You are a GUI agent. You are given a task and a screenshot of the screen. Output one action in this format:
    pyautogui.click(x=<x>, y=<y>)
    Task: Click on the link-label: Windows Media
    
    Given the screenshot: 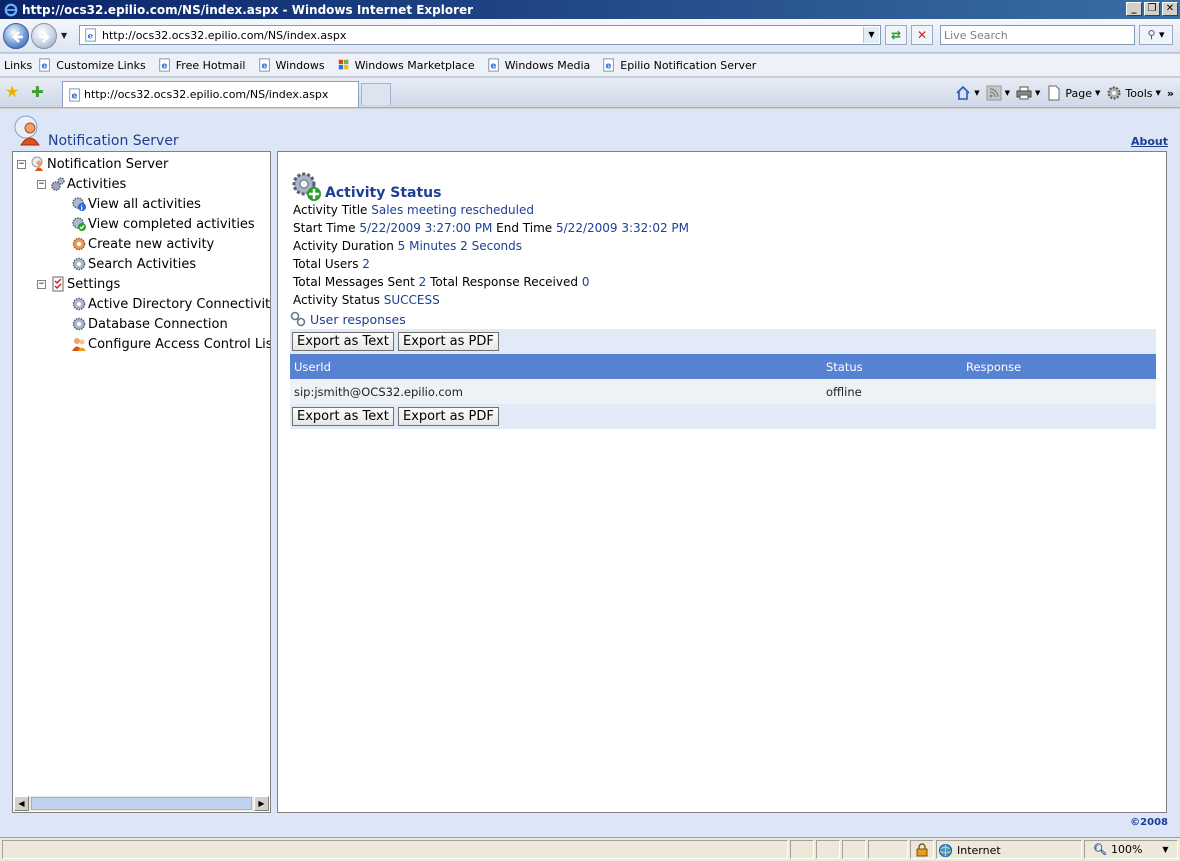 What is the action you would take?
    pyautogui.click(x=547, y=65)
    